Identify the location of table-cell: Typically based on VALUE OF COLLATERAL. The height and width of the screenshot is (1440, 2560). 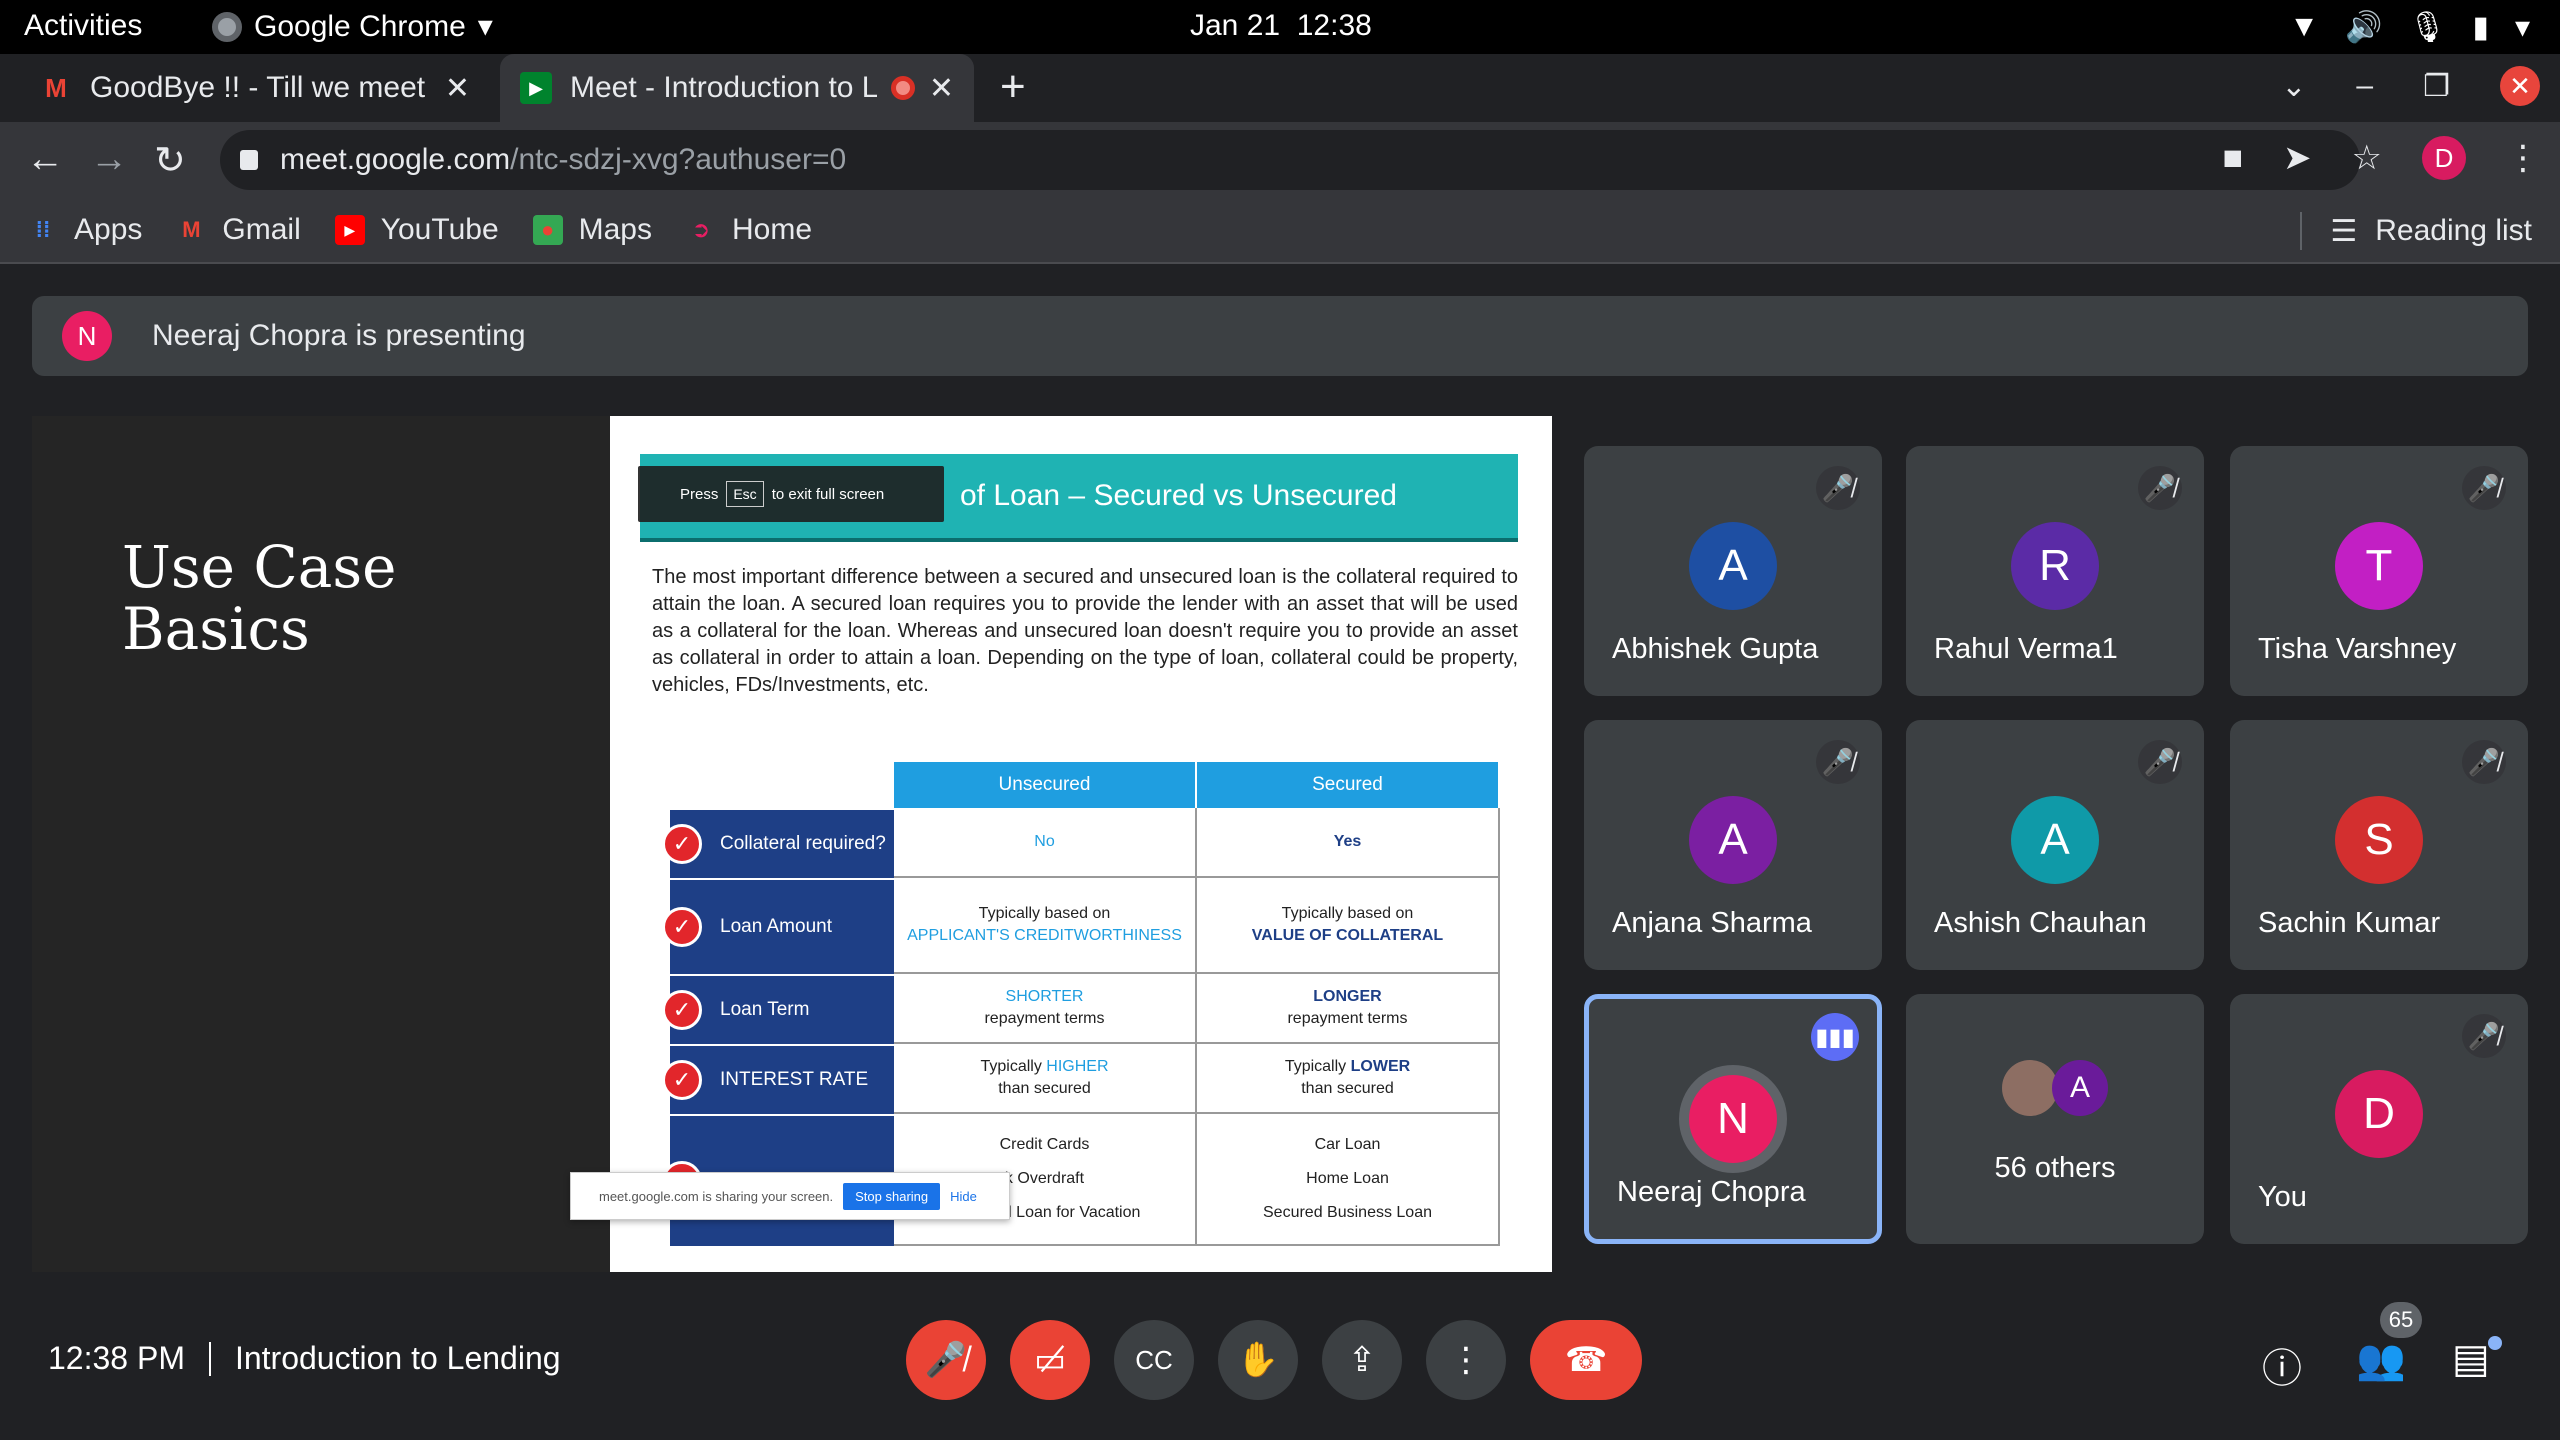
(1348, 926).